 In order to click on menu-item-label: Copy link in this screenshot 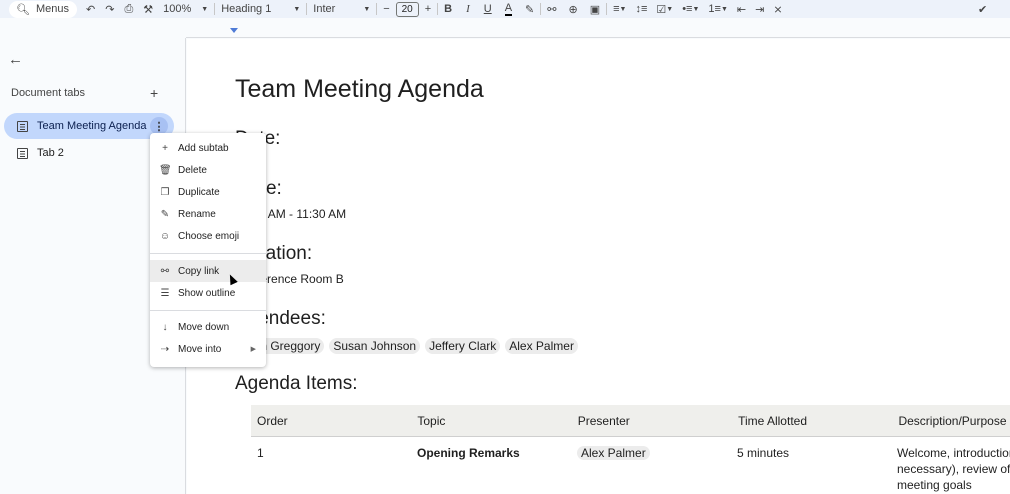, I will do `click(199, 271)`.